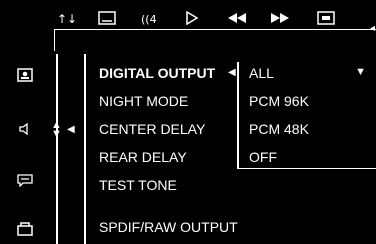 Image resolution: width=376 pixels, height=244 pixels. Describe the element at coordinates (232, 72) in the screenshot. I see `dropdown-left-arrow-icon: ◀` at that location.